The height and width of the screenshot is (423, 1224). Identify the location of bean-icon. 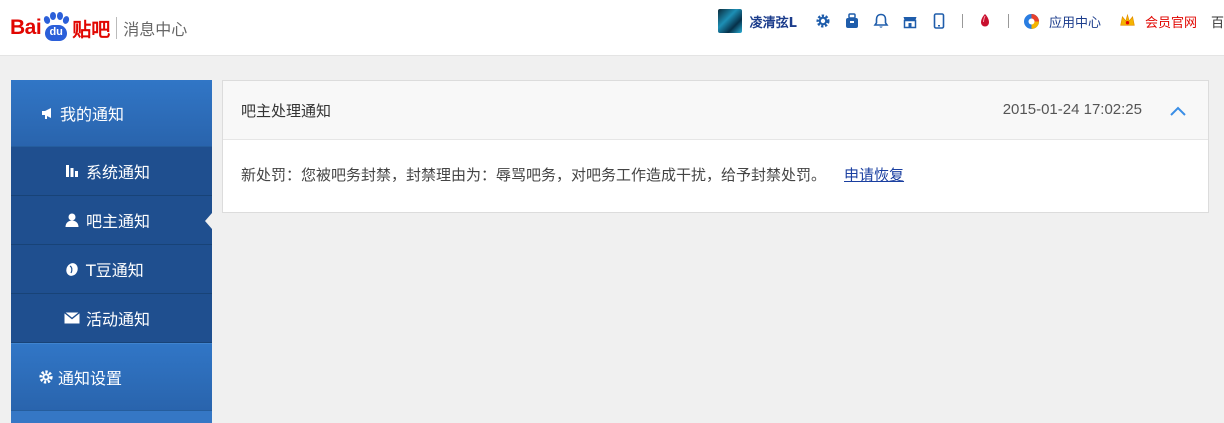
(71, 269).